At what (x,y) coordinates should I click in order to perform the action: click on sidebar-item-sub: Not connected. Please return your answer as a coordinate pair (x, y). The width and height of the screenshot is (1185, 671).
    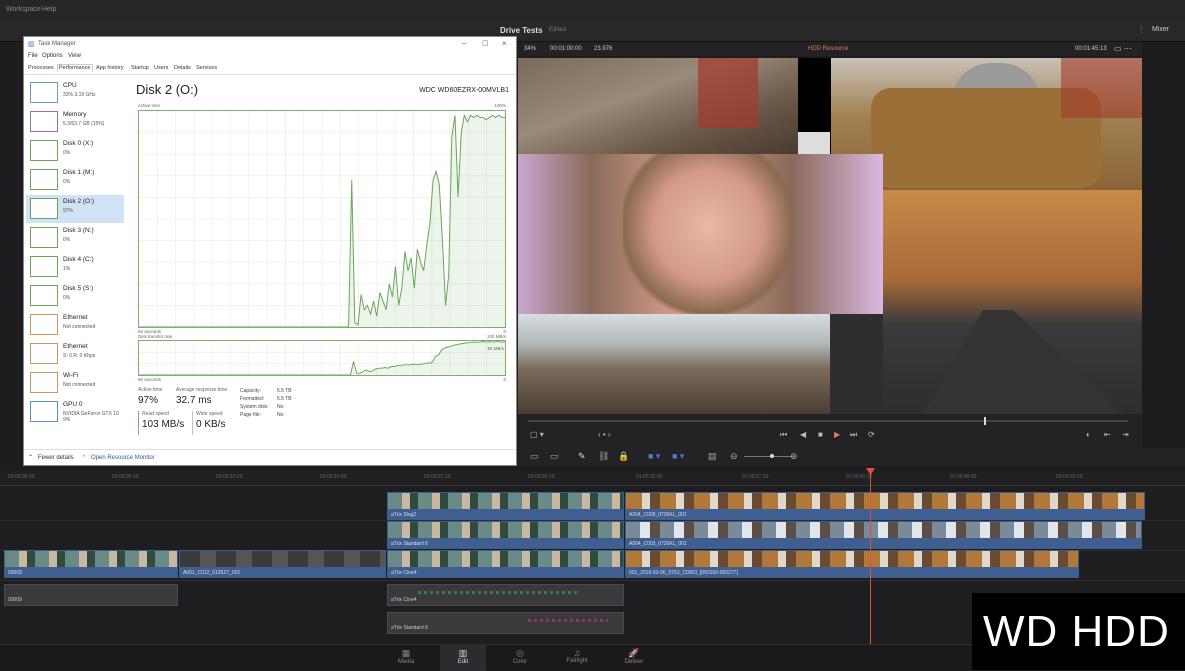
    Looking at the image, I should click on (79, 385).